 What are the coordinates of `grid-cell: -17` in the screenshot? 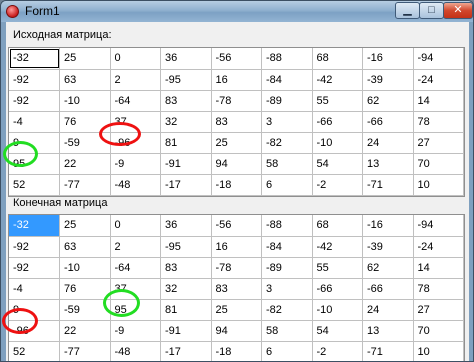 It's located at (186, 351).